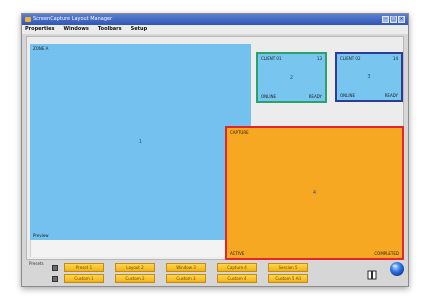  I want to click on menu-toolbars: Toolbars, so click(110, 29).